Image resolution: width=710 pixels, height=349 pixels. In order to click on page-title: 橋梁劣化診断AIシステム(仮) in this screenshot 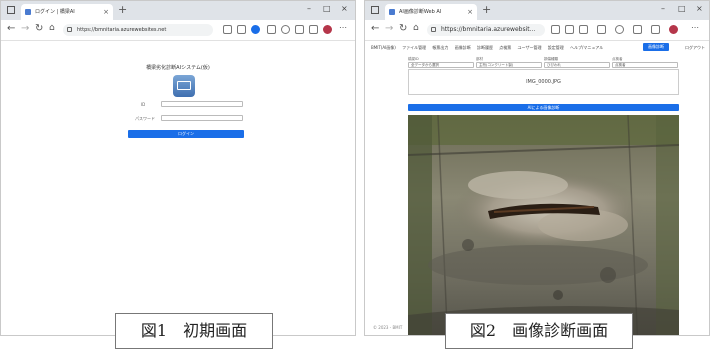, I will do `click(178, 68)`.